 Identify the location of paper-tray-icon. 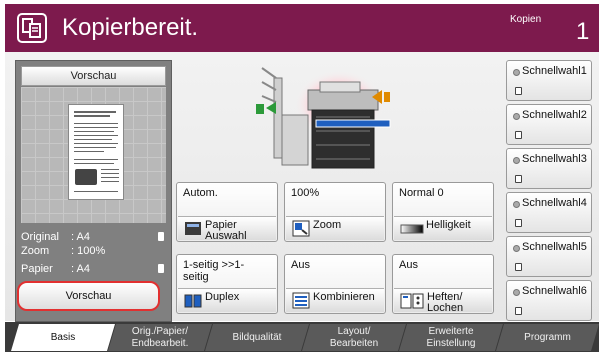
(193, 228).